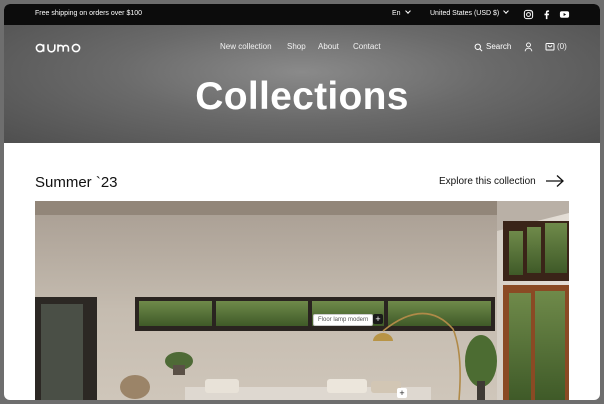 The height and width of the screenshot is (404, 604). What do you see at coordinates (89, 13) in the screenshot?
I see `announcement-message: Free shipping on orders over $100` at bounding box center [89, 13].